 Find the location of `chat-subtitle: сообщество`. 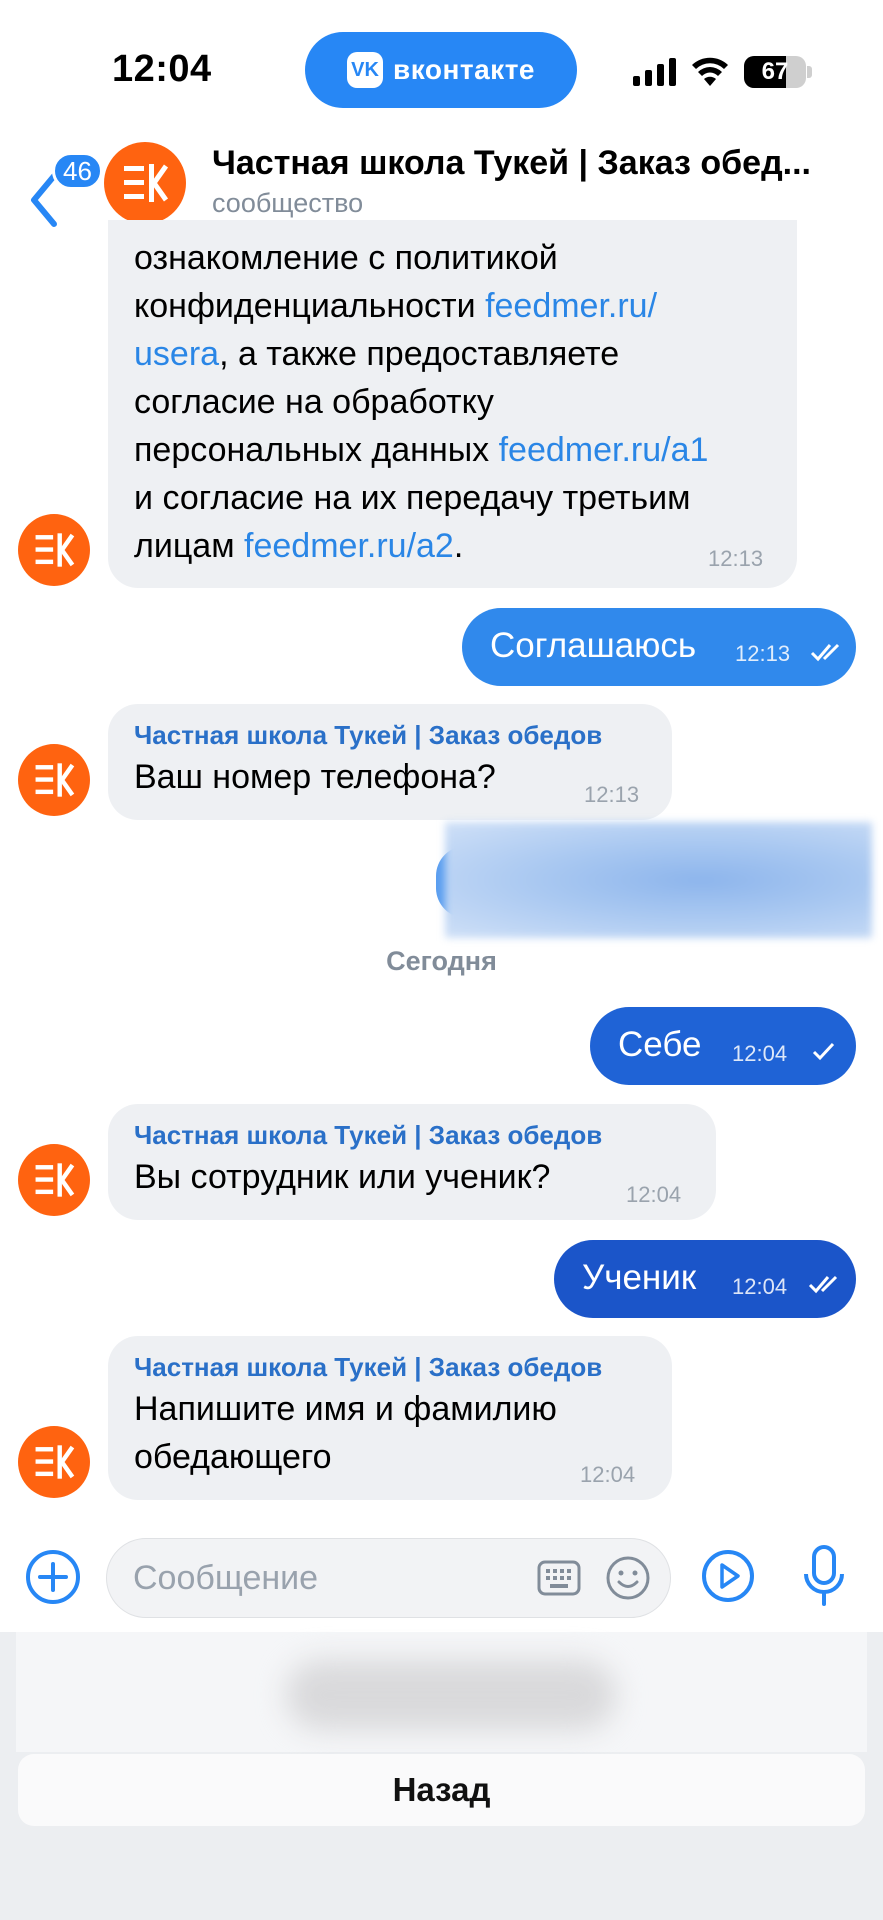

chat-subtitle: сообщество is located at coordinates (288, 203).